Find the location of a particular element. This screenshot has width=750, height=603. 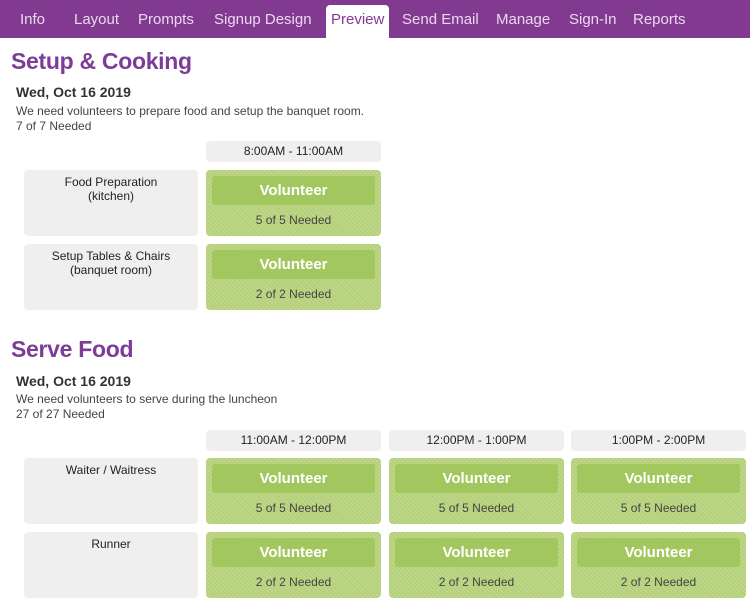

time-slot-header: 11:00AM - 12:00PM is located at coordinates (293, 440).